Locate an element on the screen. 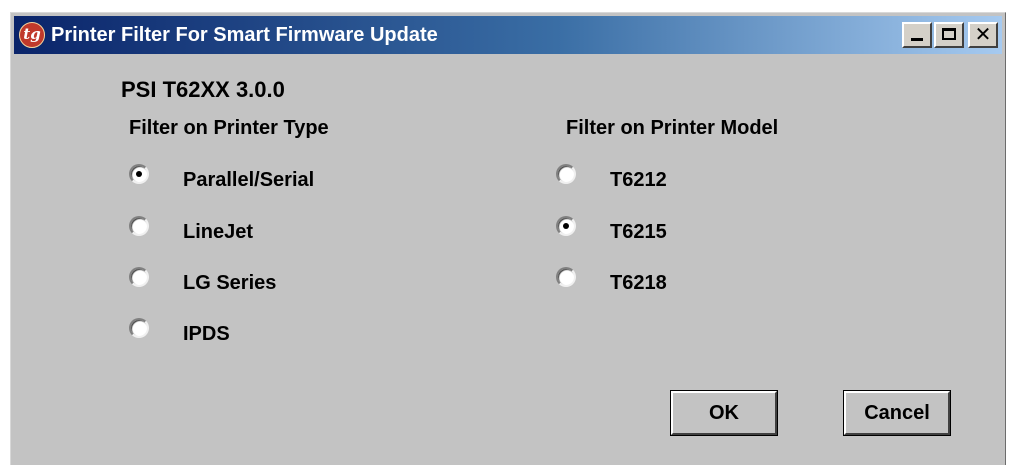 This screenshot has width=1016, height=465. window-controls: ✕ is located at coordinates (950, 35).